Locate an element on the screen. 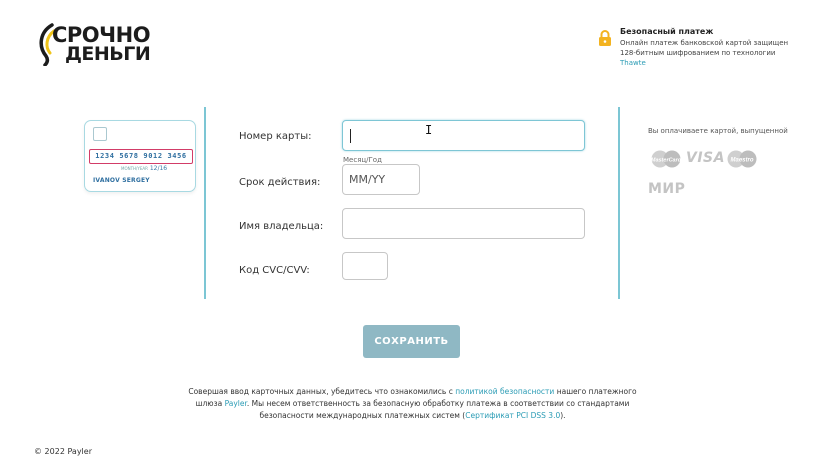 This screenshot has width=825, height=465. expiry-placeholder: MM/YY is located at coordinates (367, 179).